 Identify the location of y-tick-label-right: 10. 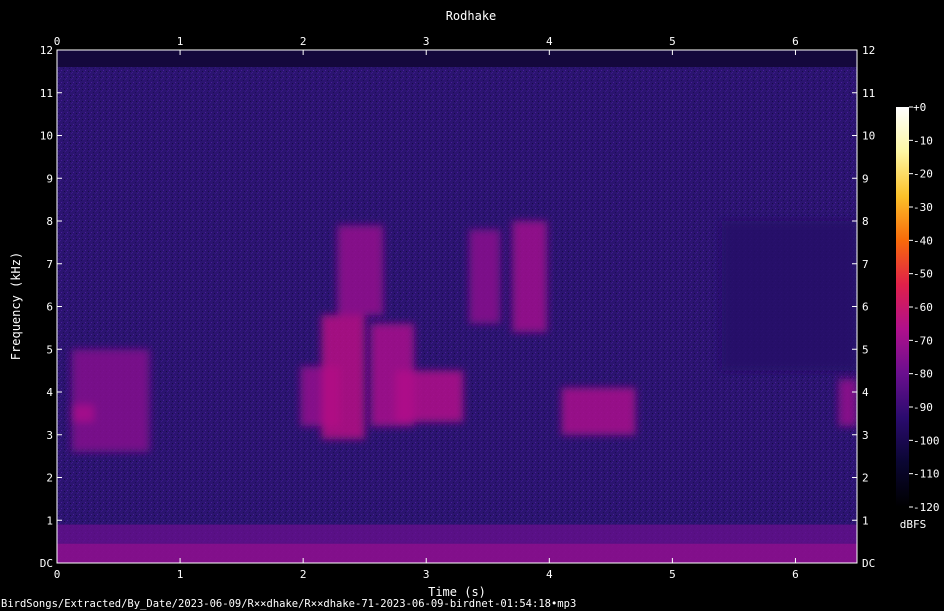
(868, 136).